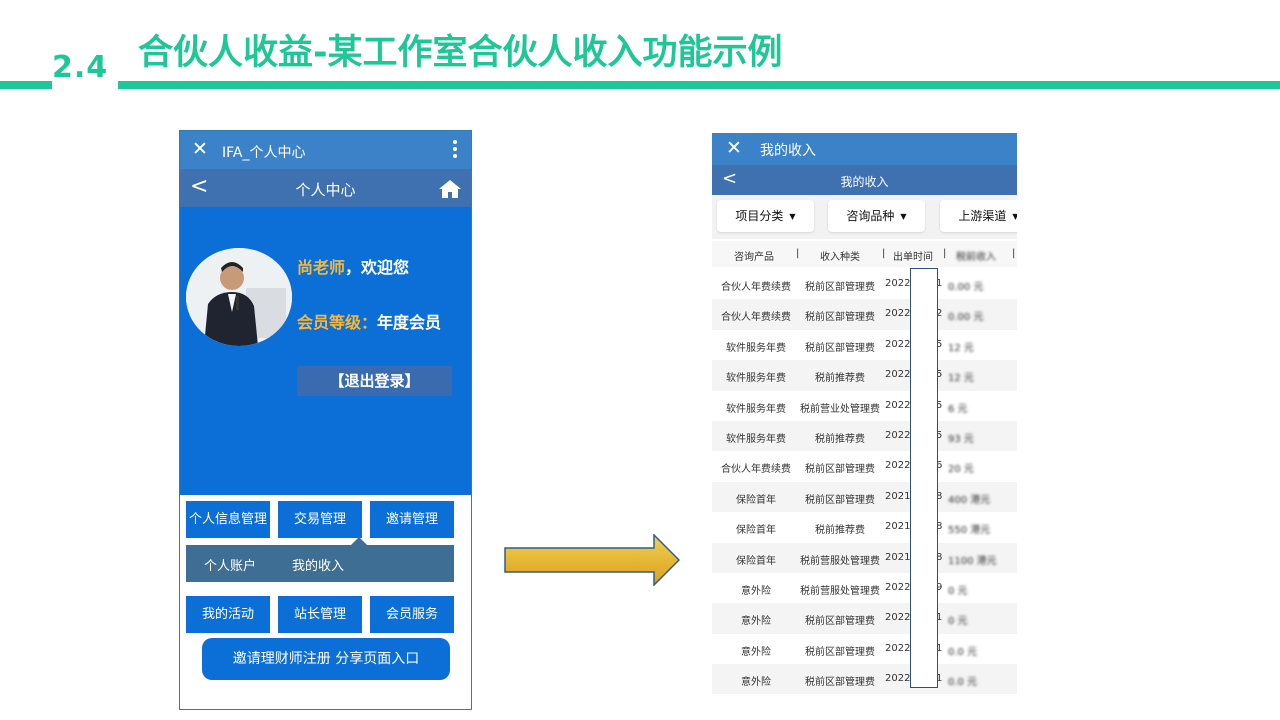  Describe the element at coordinates (840, 409) in the screenshot. I see `cell-kind: 税前营业处管理费` at that location.